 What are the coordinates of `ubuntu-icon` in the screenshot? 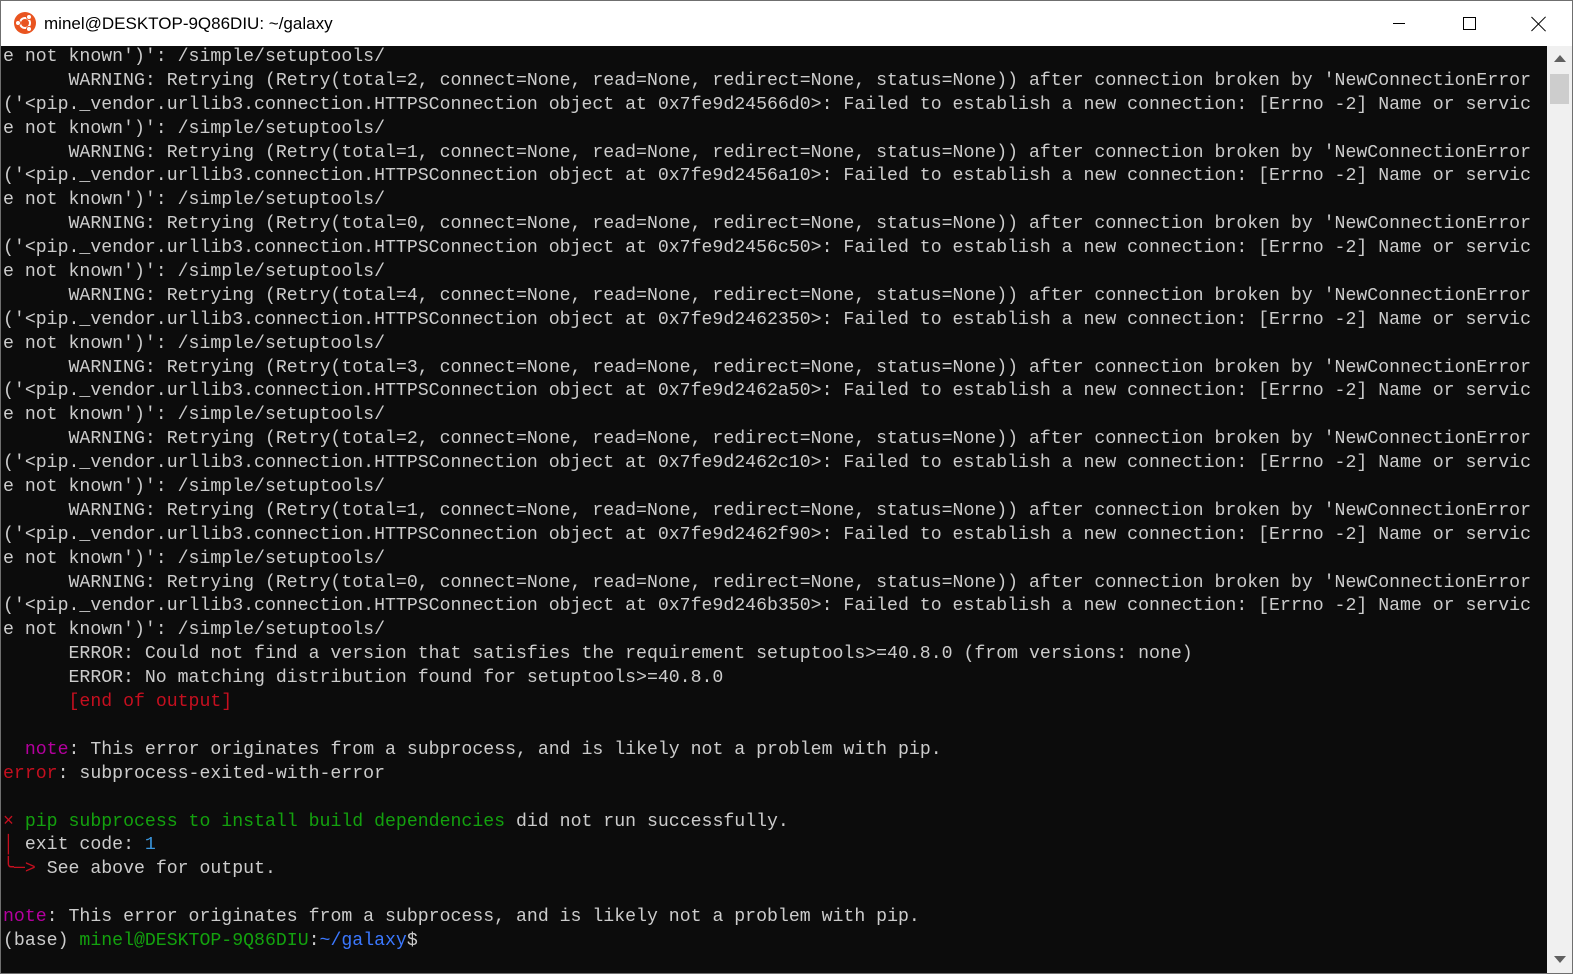 It's located at (25, 23).